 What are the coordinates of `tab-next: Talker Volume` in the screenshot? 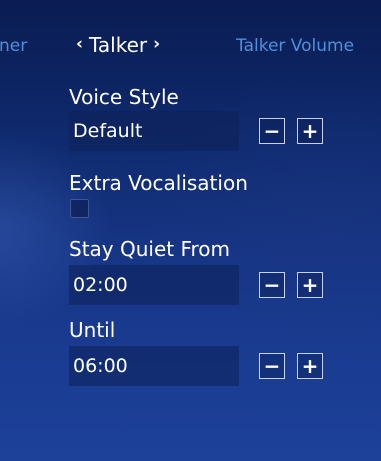 It's located at (295, 46).